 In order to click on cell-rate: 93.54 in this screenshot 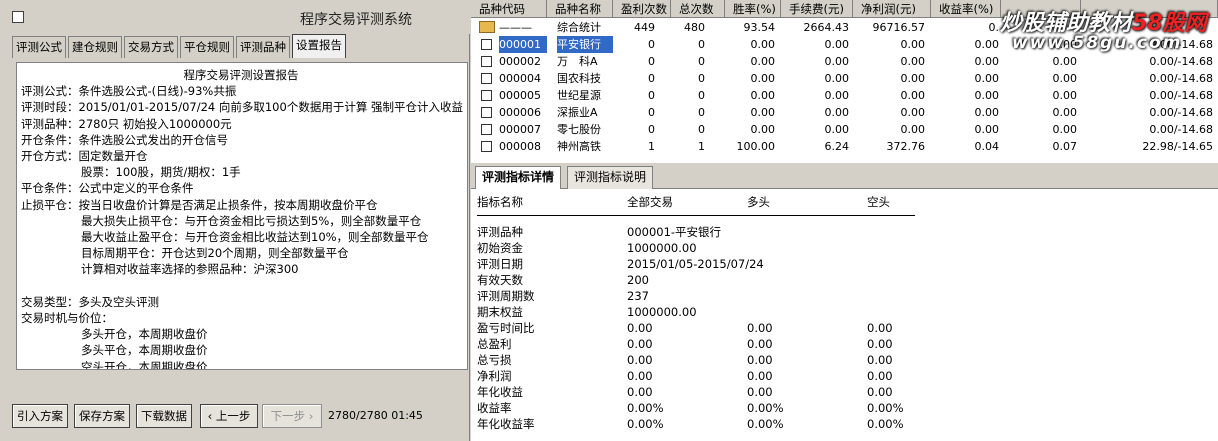, I will do `click(759, 27)`.